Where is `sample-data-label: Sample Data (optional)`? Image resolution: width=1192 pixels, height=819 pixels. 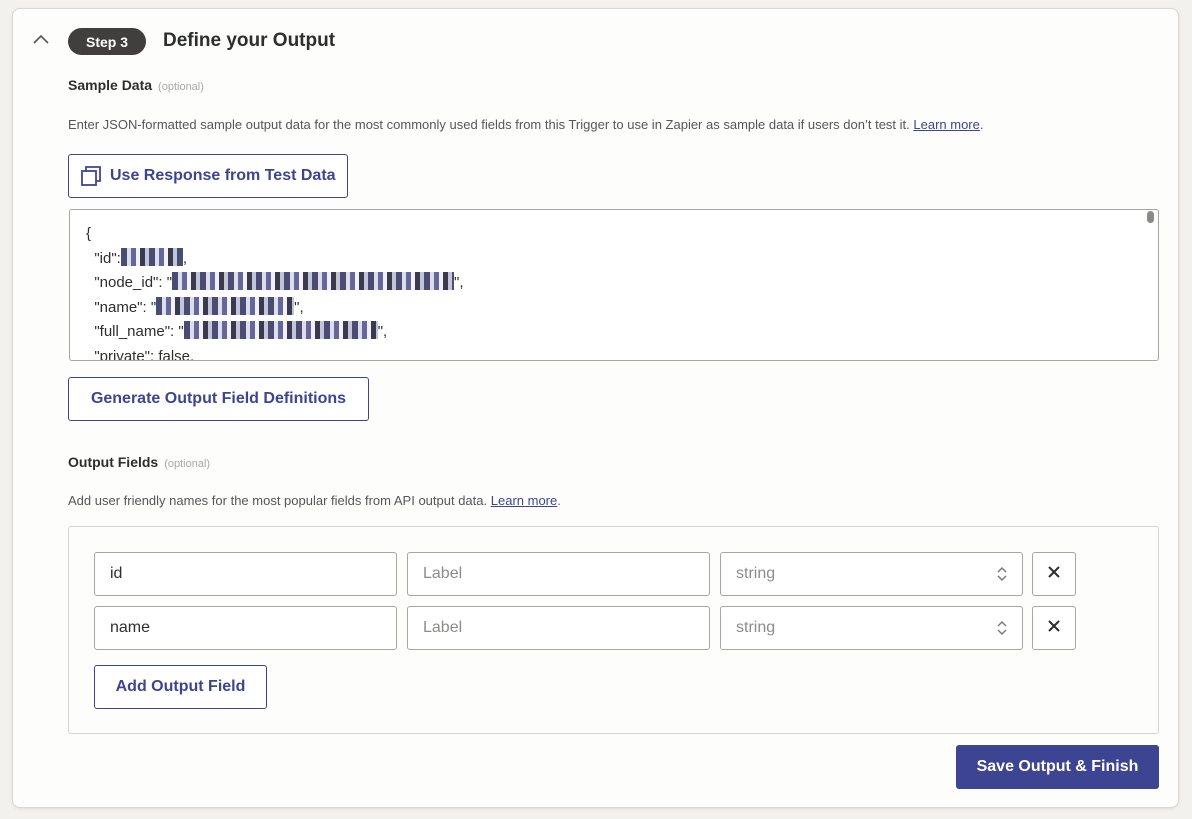 sample-data-label: Sample Data (optional) is located at coordinates (136, 85).